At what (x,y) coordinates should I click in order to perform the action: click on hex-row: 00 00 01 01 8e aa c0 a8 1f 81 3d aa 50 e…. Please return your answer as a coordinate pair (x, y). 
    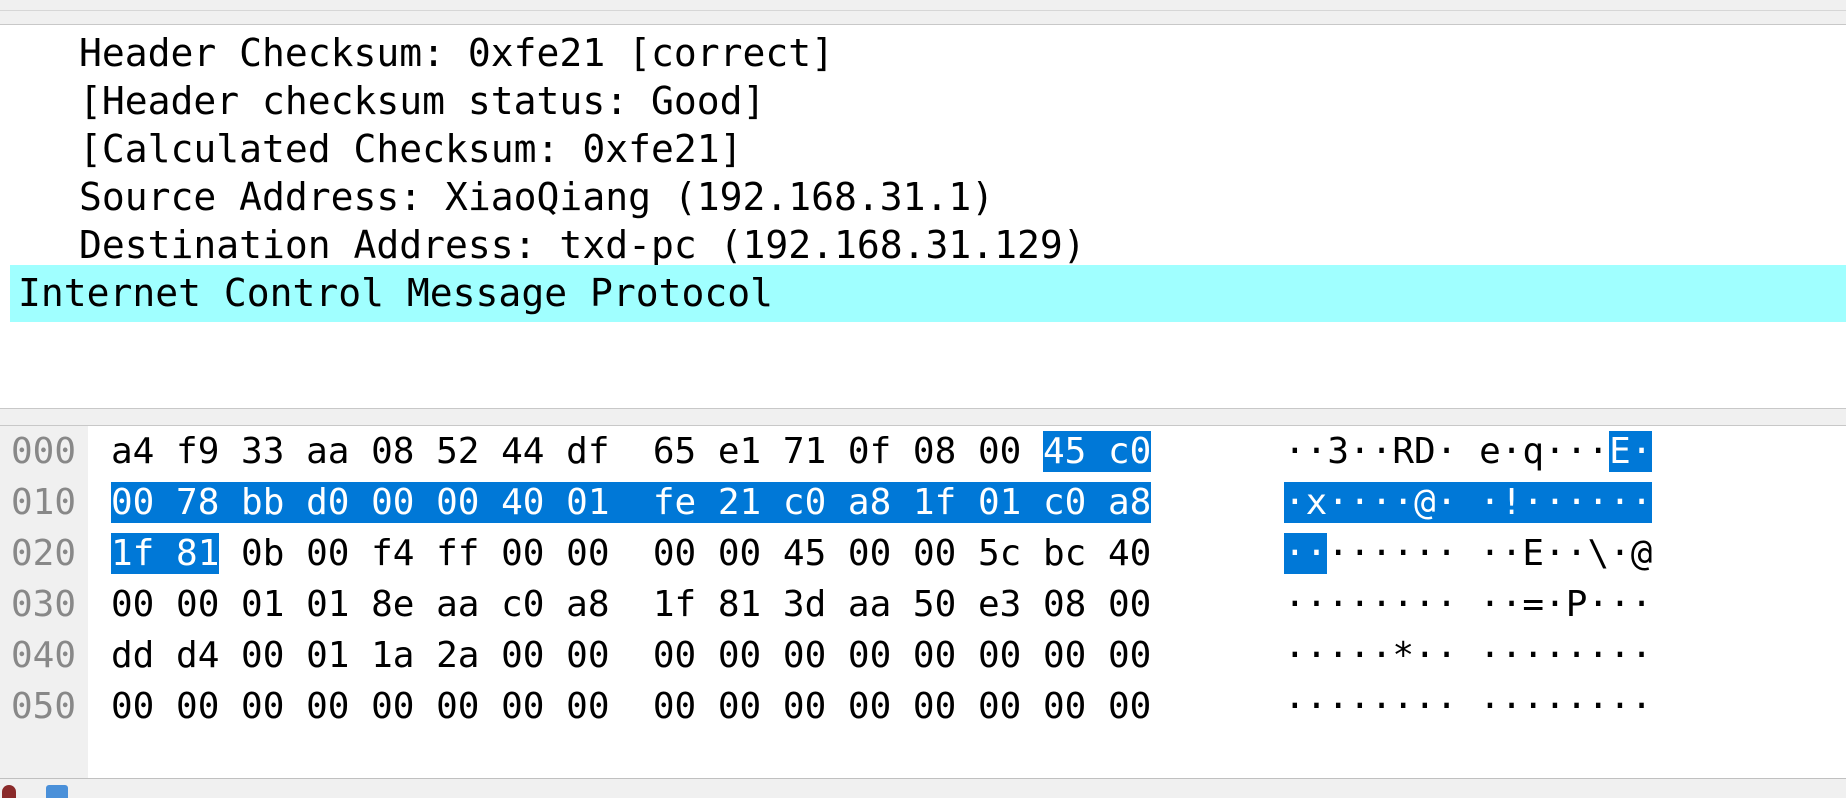
    Looking at the image, I should click on (631, 604).